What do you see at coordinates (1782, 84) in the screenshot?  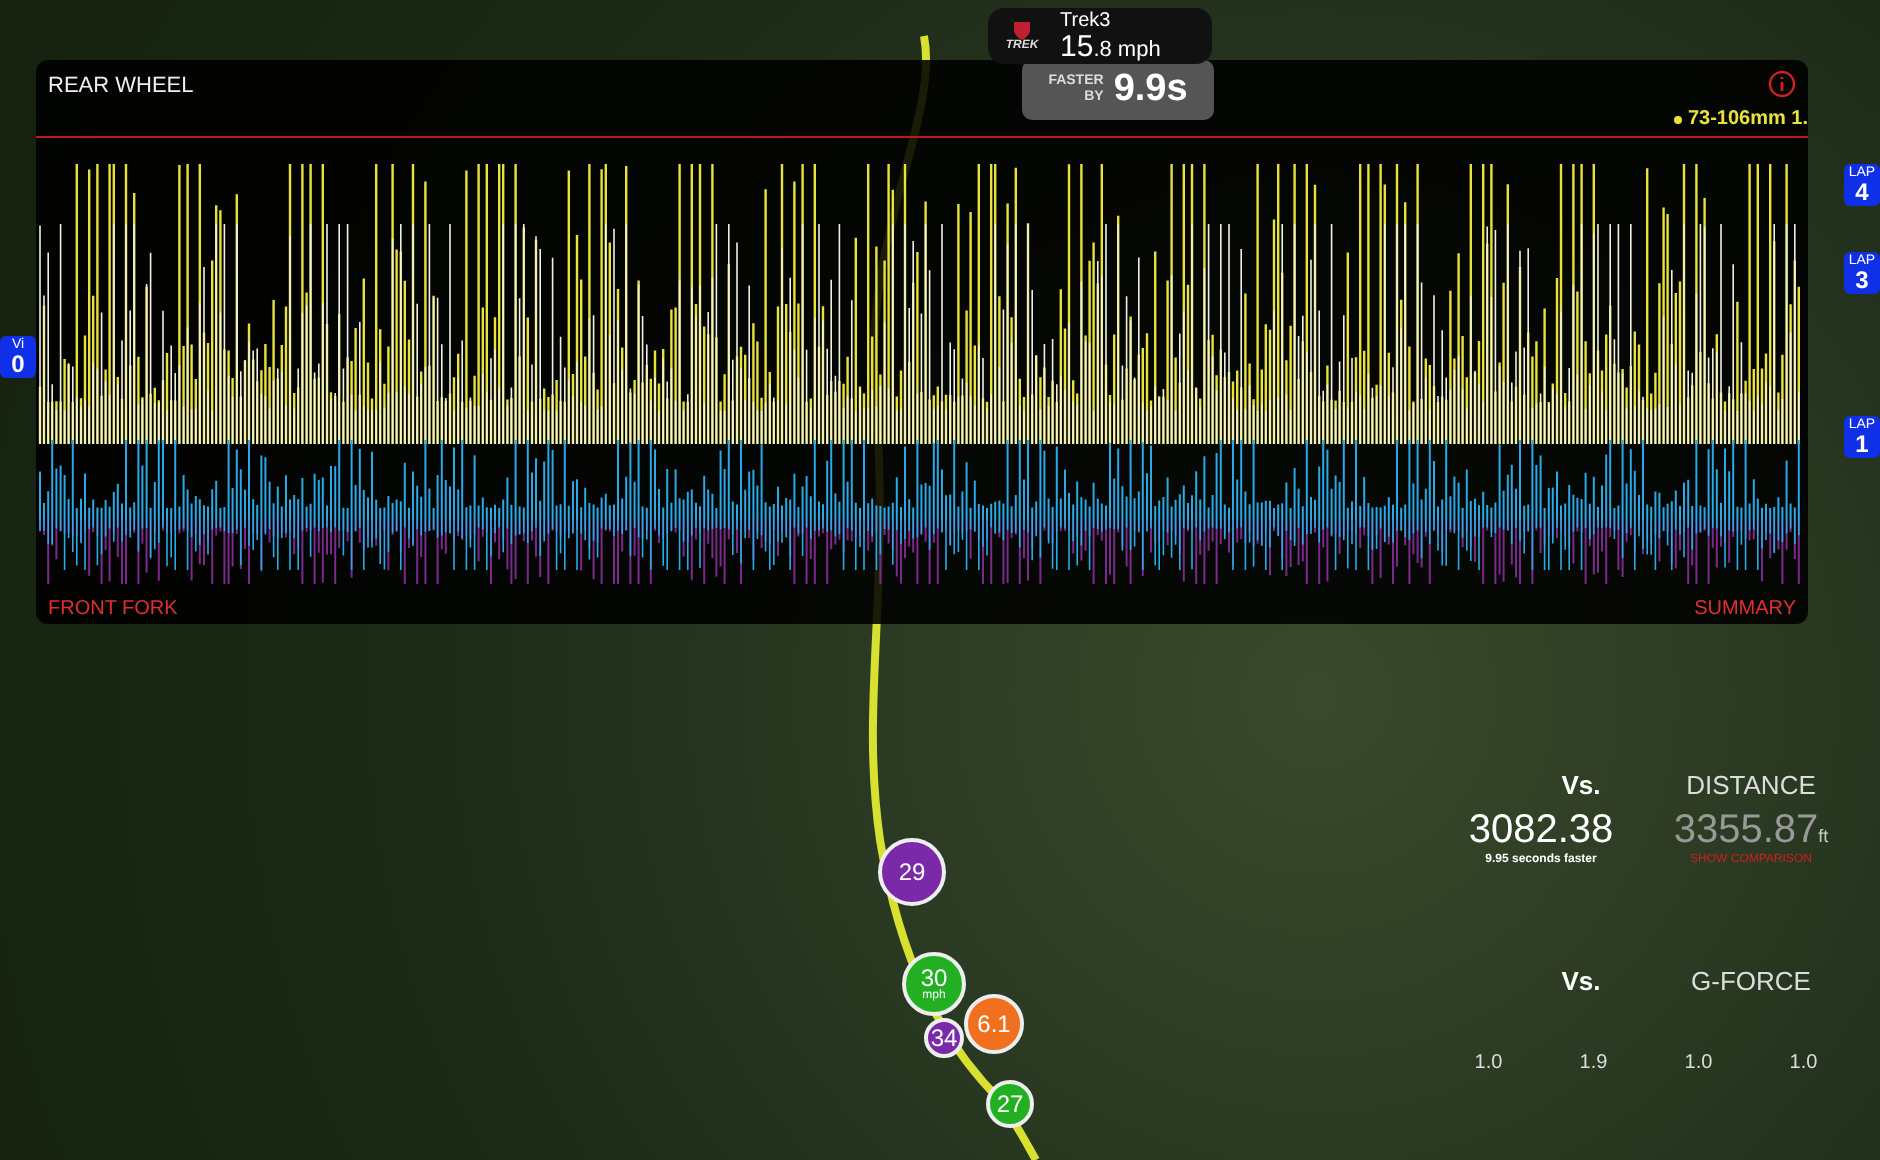 I see `info-icon` at bounding box center [1782, 84].